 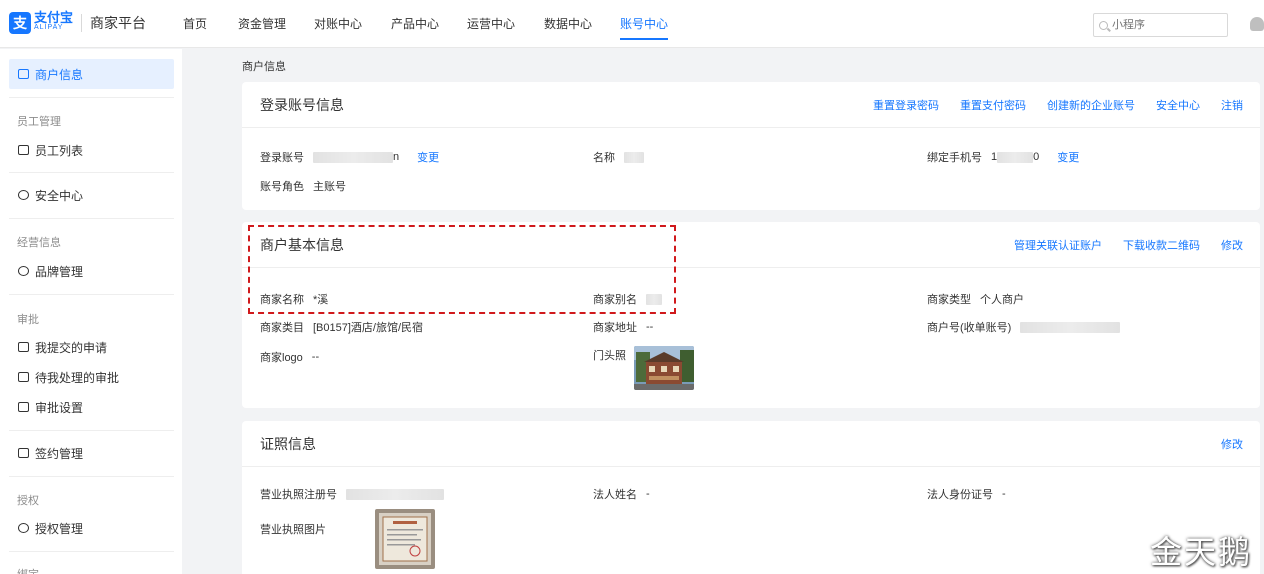 What do you see at coordinates (91, 347) in the screenshot?
I see `sidebar-item-my-requests: 我提交的申请` at bounding box center [91, 347].